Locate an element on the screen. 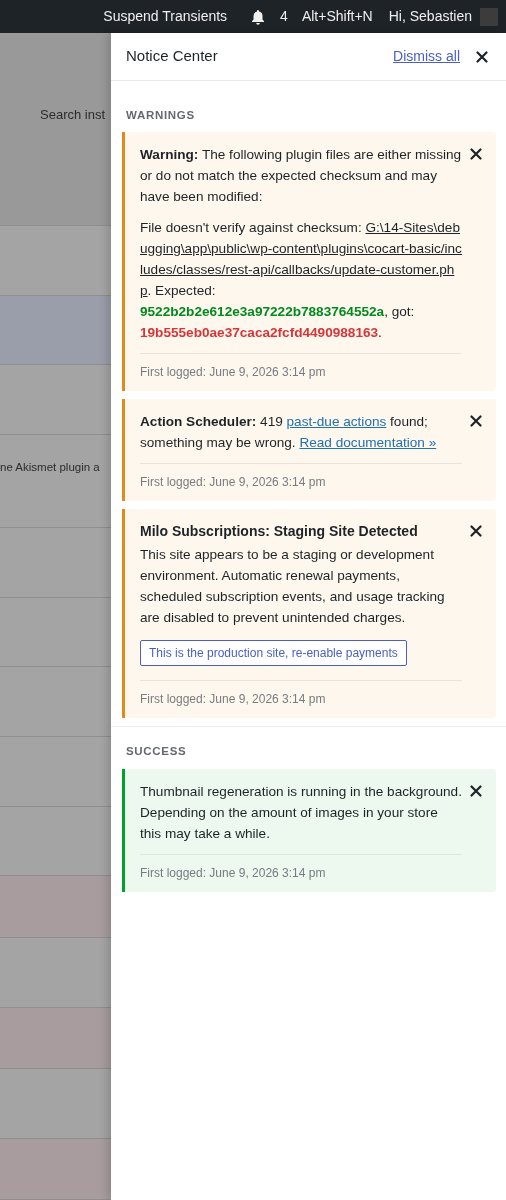 Image resolution: width=506 pixels, height=1200 pixels. section-heading: SUCCESS is located at coordinates (308, 747).